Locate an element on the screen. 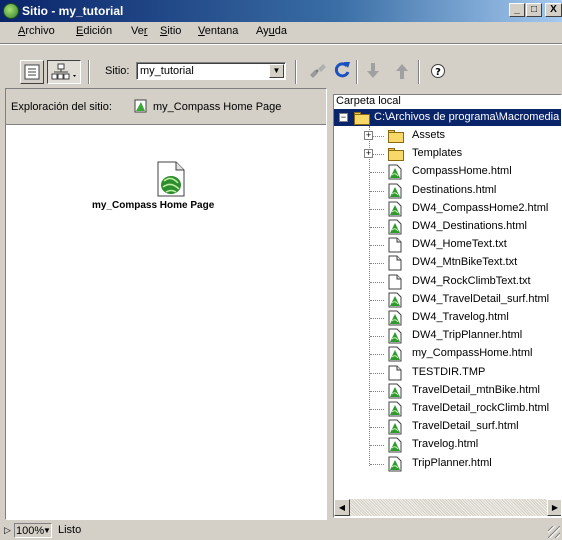  chevron-down-icon: ▼ is located at coordinates (276, 71).